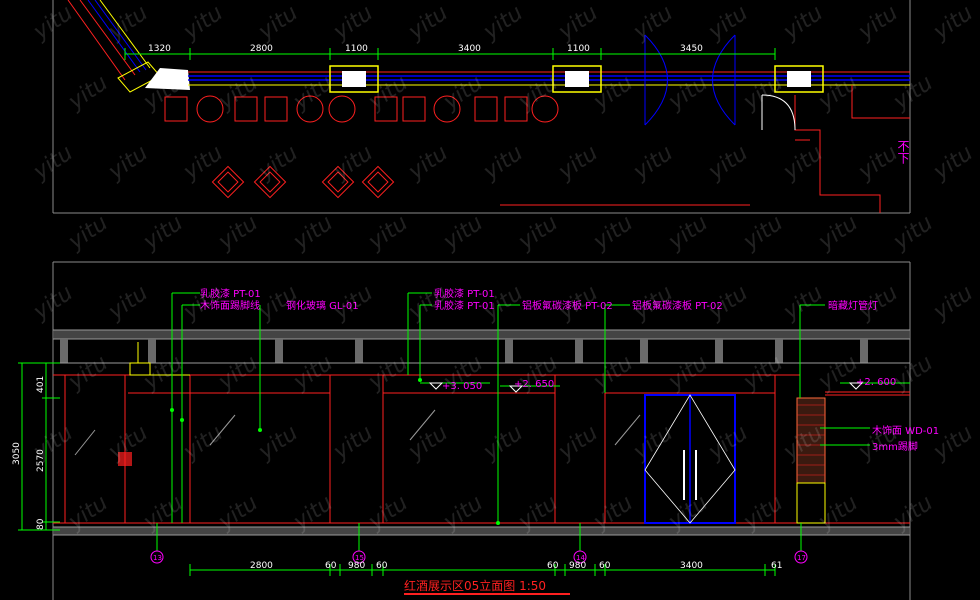 The height and width of the screenshot is (600, 980). Describe the element at coordinates (17, 453) in the screenshot. I see `vdim-total: 3050` at that location.